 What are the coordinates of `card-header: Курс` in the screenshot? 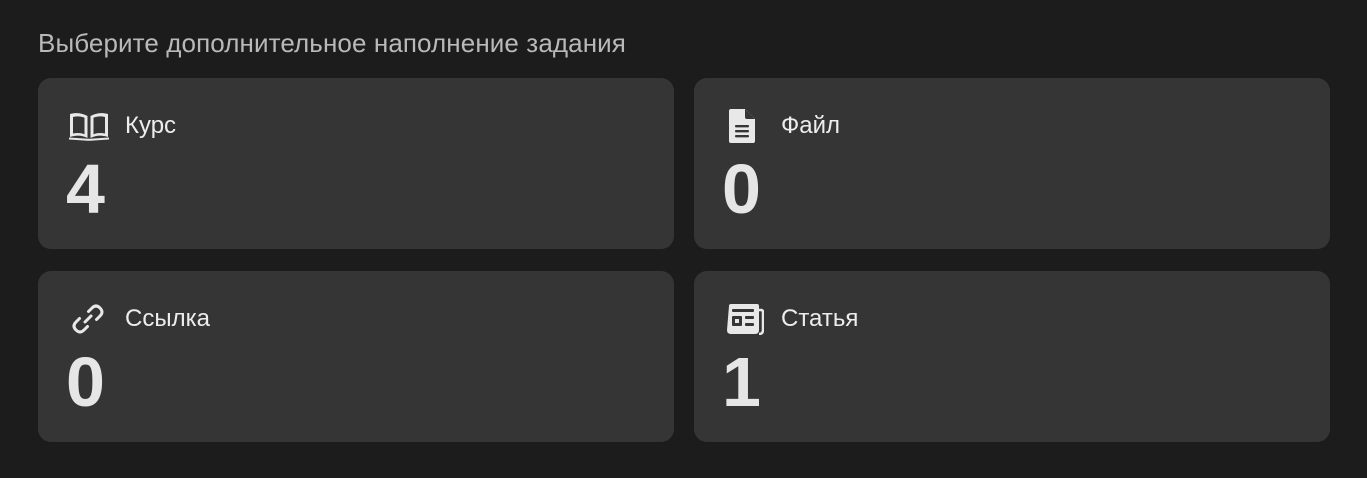 It's located at (122, 126).